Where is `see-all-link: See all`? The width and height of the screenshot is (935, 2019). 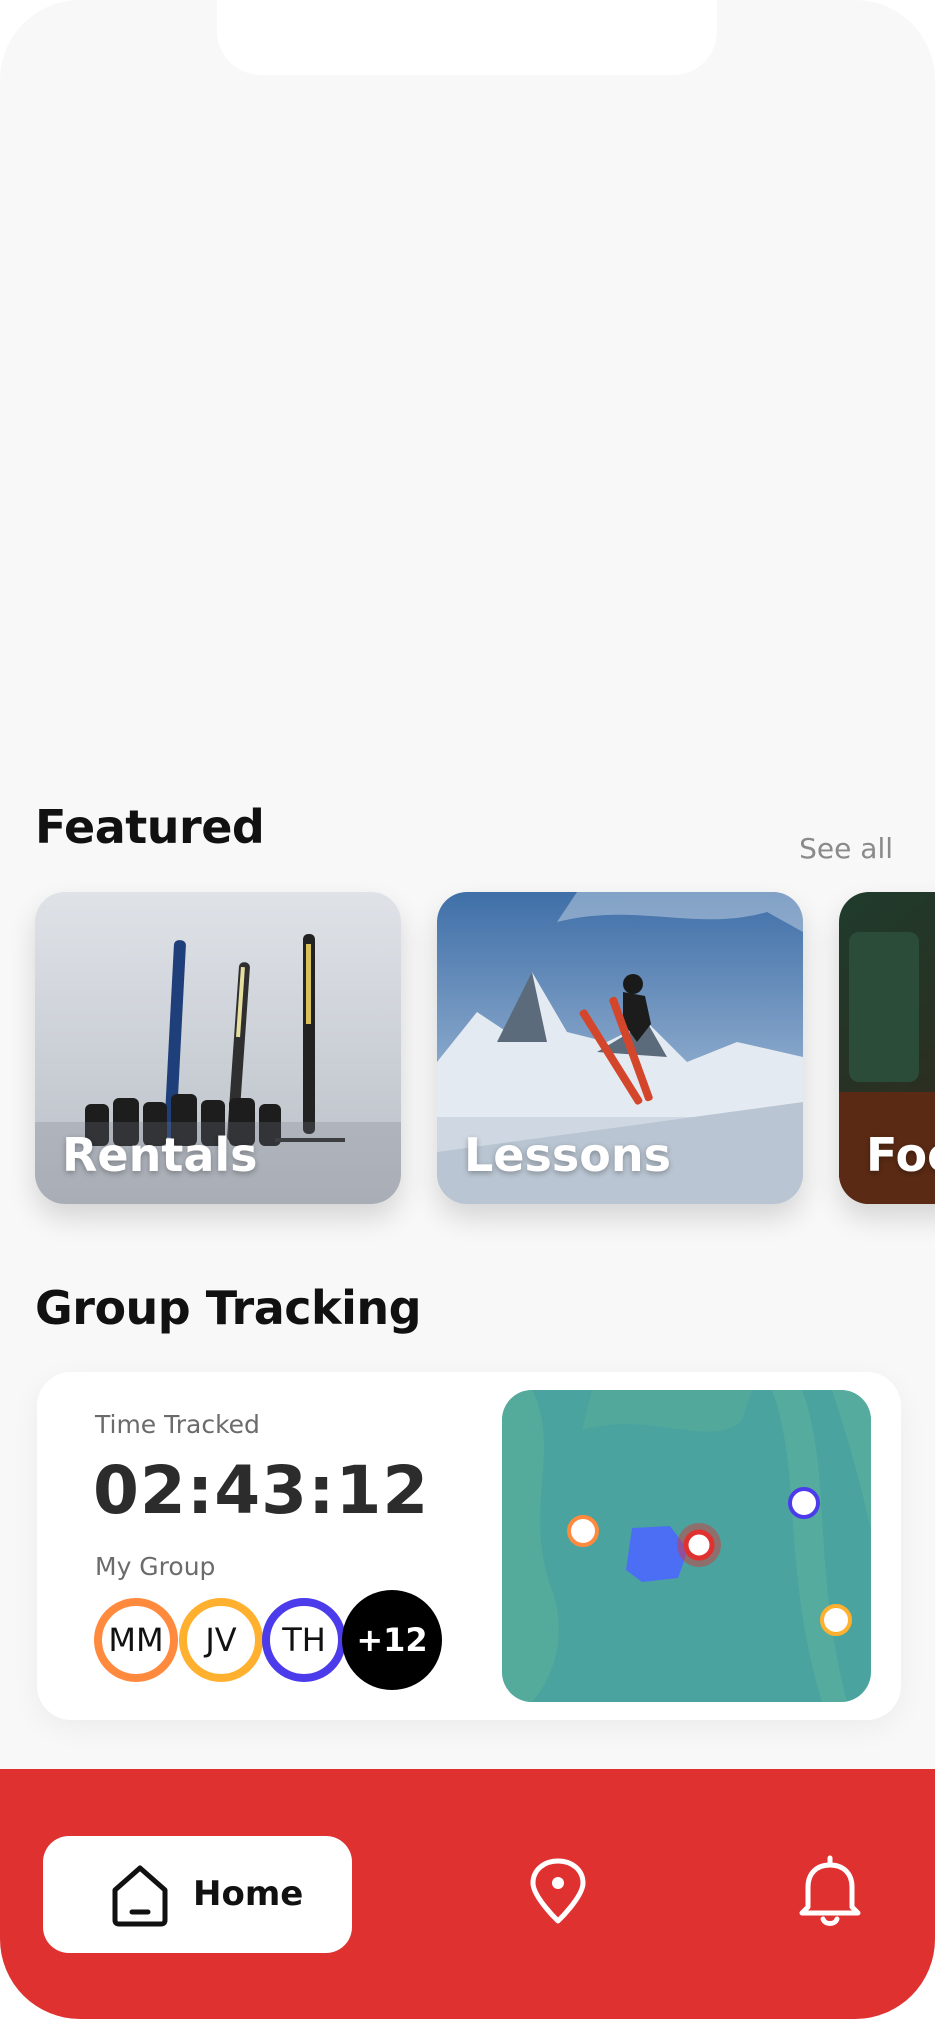 see-all-link: See all is located at coordinates (846, 848).